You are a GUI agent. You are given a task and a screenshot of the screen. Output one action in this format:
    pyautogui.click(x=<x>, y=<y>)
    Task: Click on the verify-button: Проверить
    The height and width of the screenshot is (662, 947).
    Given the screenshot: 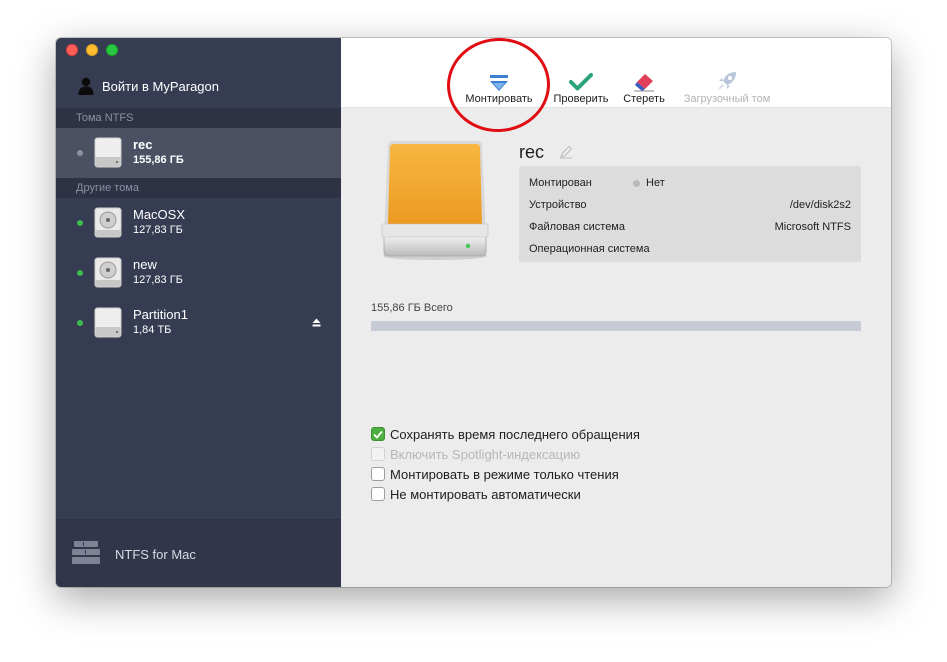 What is the action you would take?
    pyautogui.click(x=581, y=85)
    